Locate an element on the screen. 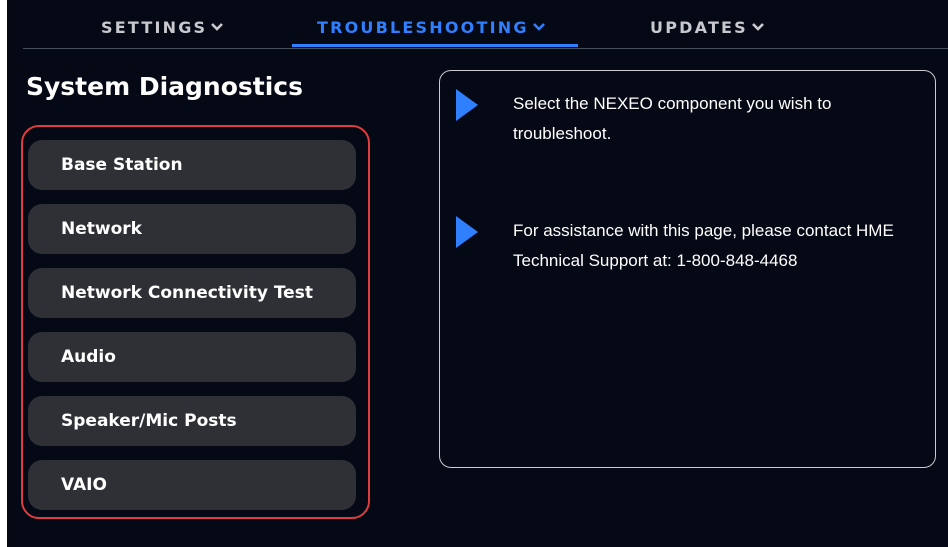 The height and width of the screenshot is (547, 948). base-station-button: Base Station is located at coordinates (192, 165).